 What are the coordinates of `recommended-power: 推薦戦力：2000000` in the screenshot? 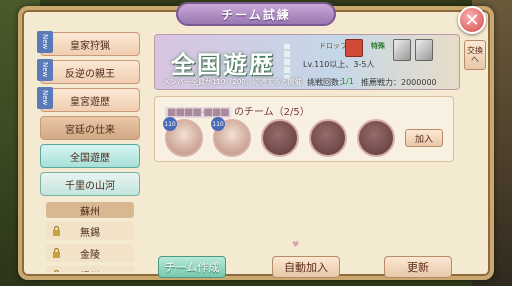 It's located at (399, 82).